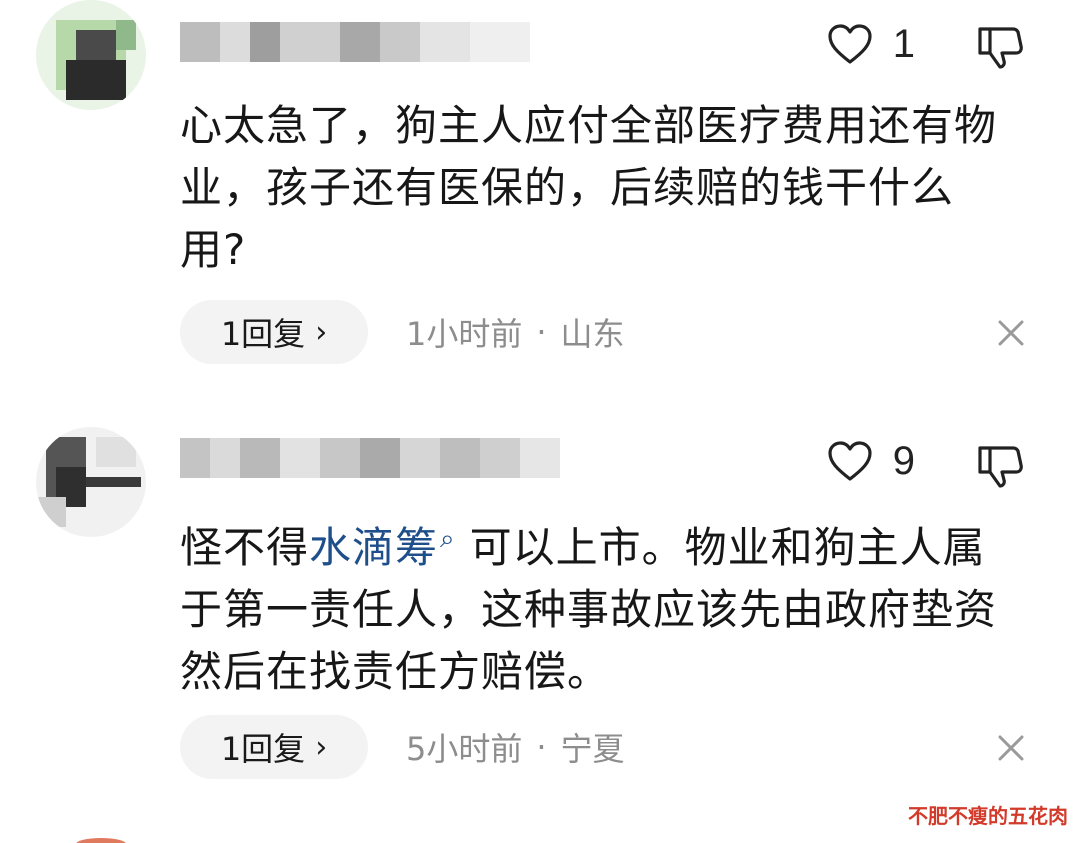 The image size is (1080, 843). I want to click on next-avatar-edge, so click(101, 840).